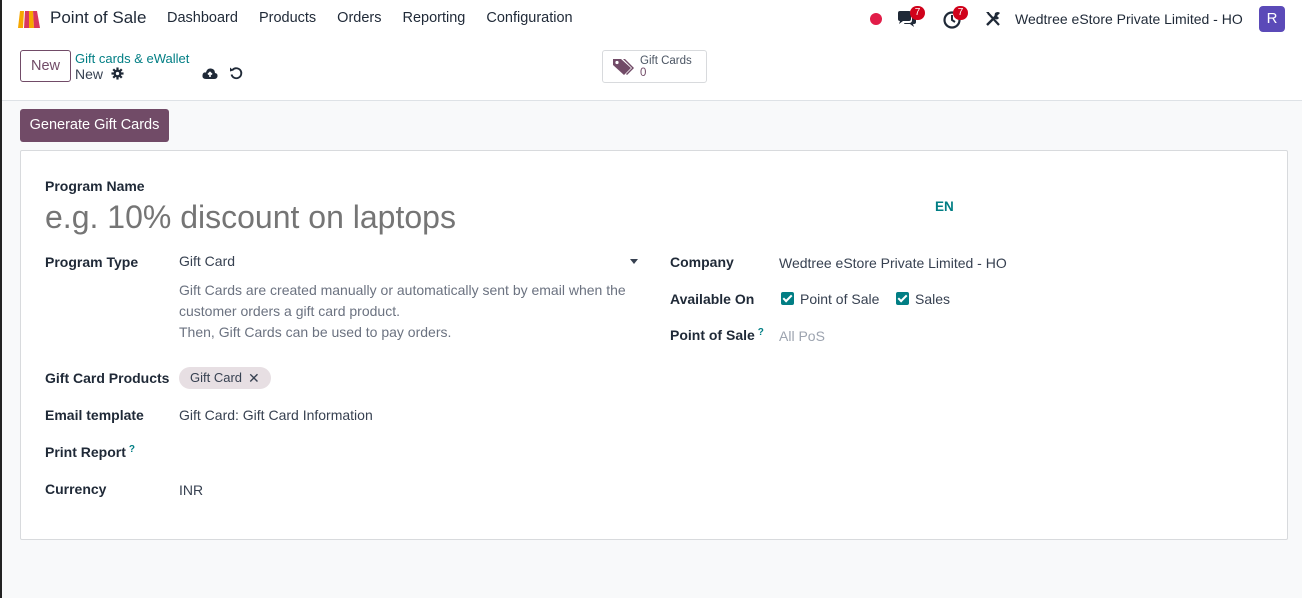  Describe the element at coordinates (944, 206) in the screenshot. I see `language-button: EN` at that location.